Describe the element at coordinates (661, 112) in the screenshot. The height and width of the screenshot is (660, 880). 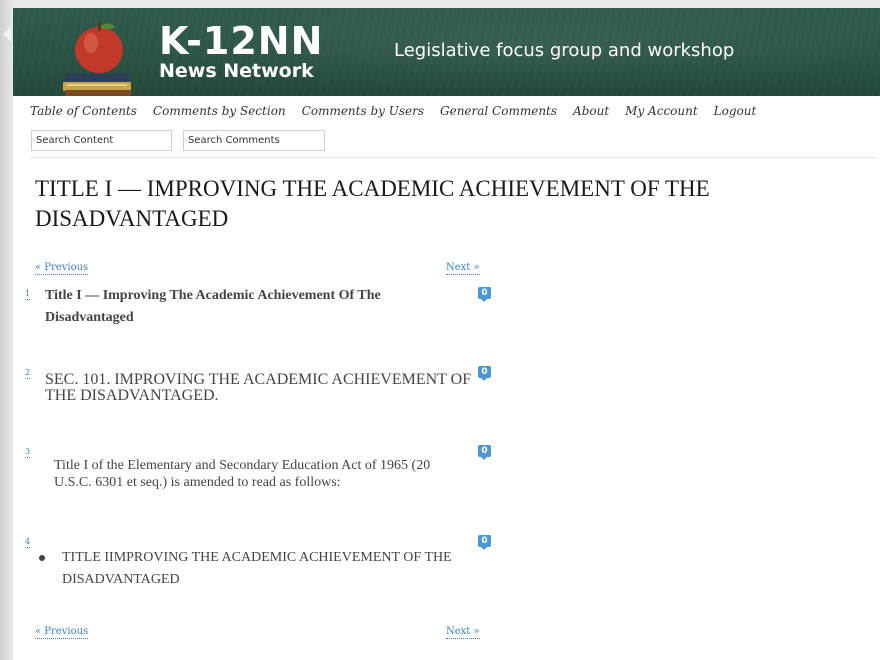
I see `nav-my-account: My Account` at that location.